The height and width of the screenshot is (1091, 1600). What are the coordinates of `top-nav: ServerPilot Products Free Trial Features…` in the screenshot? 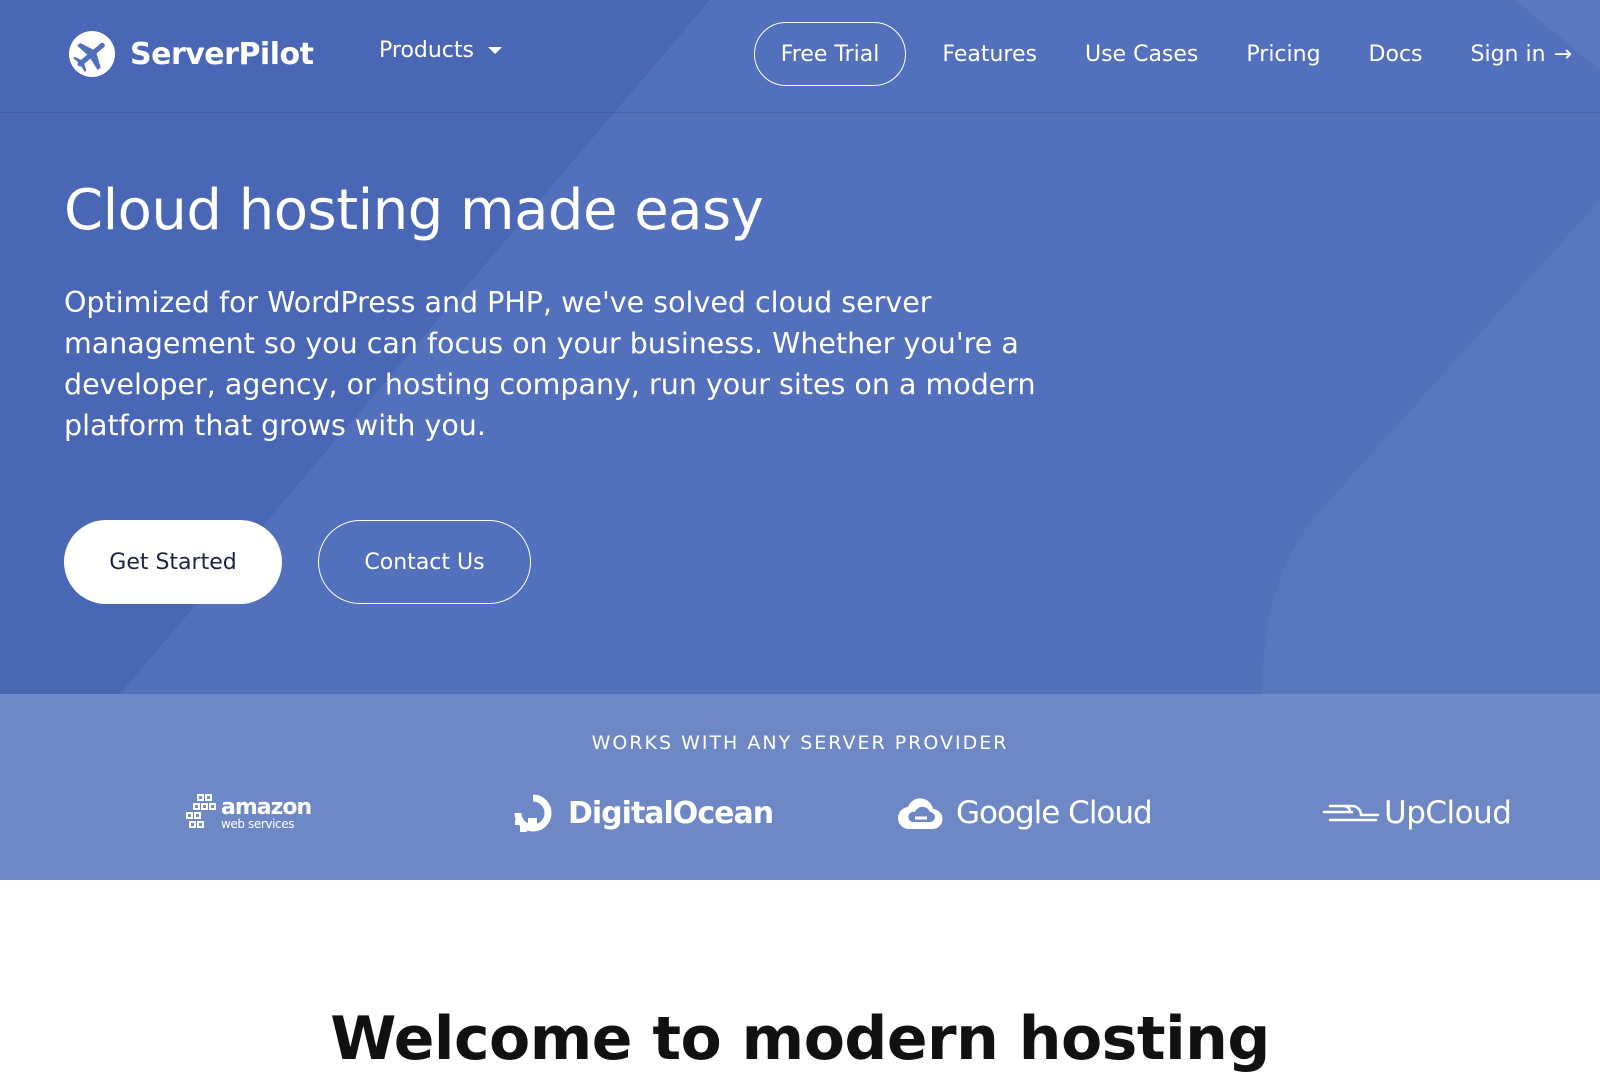 It's located at (800, 56).